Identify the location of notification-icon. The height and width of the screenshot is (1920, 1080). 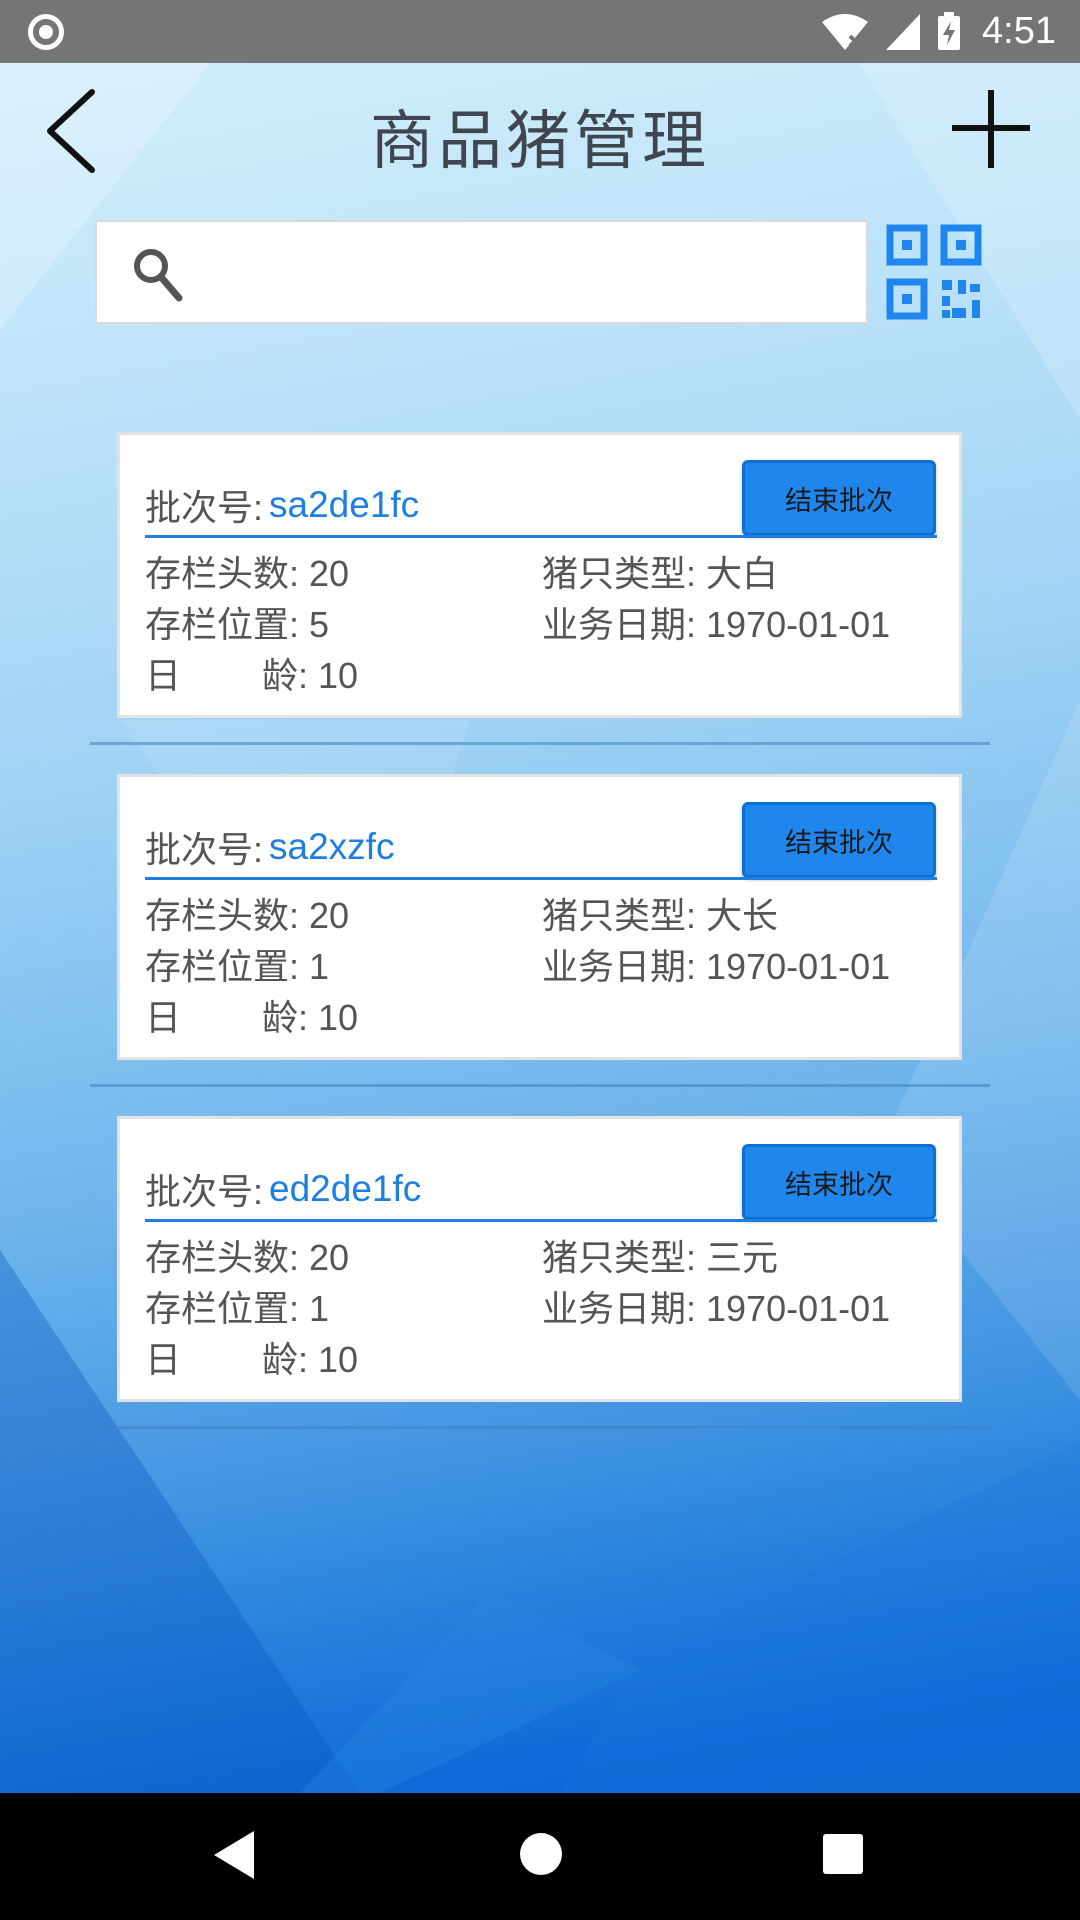
(46, 32).